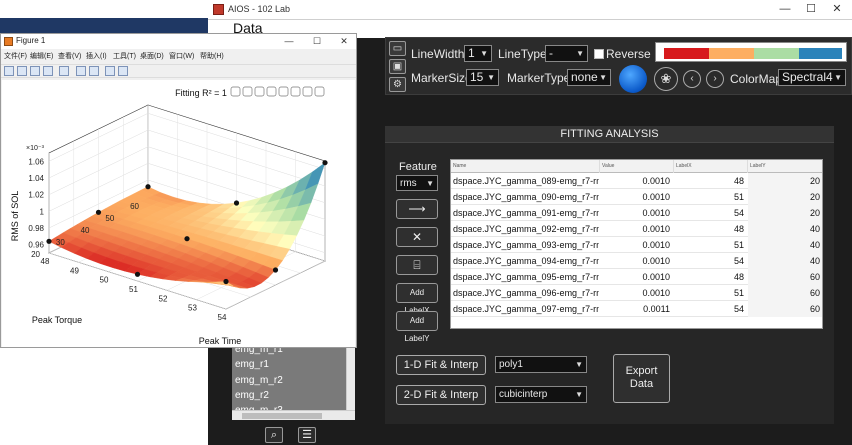 The image size is (852, 445). What do you see at coordinates (666, 79) in the screenshot?
I see `palette-icon: ❀` at bounding box center [666, 79].